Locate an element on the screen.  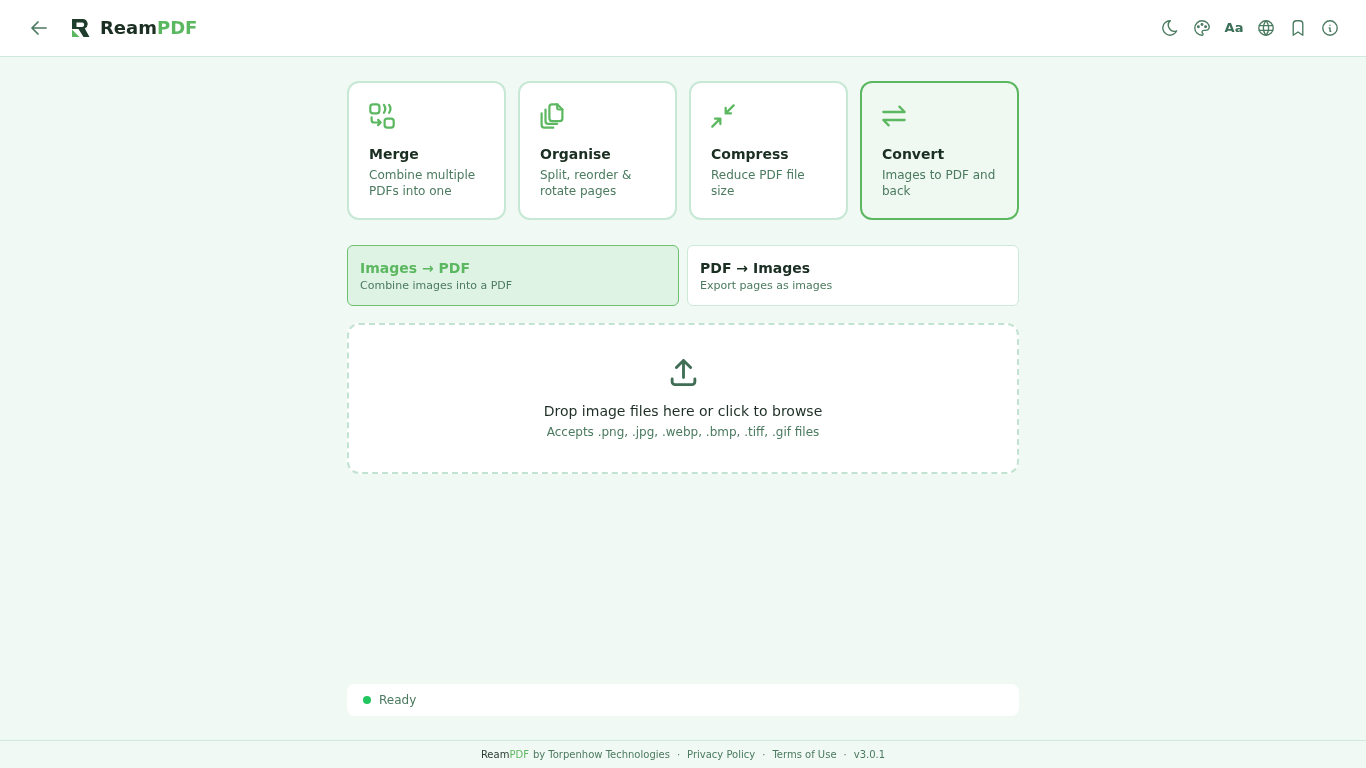
brand-name: ReamPDF is located at coordinates (149, 28).